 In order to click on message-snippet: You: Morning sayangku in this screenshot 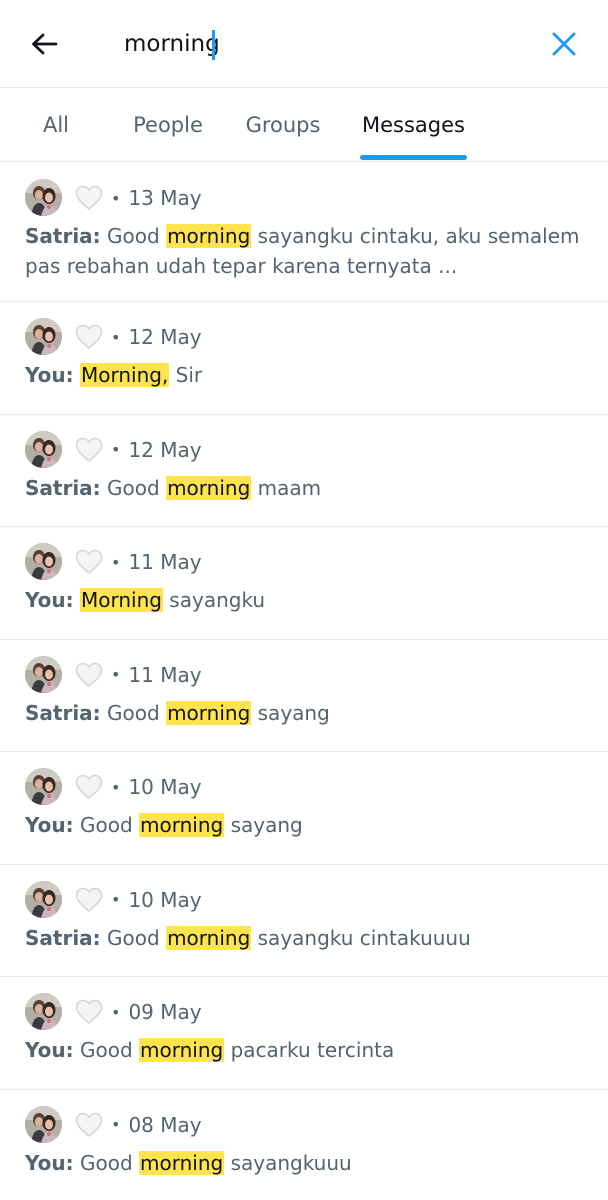, I will do `click(305, 600)`.